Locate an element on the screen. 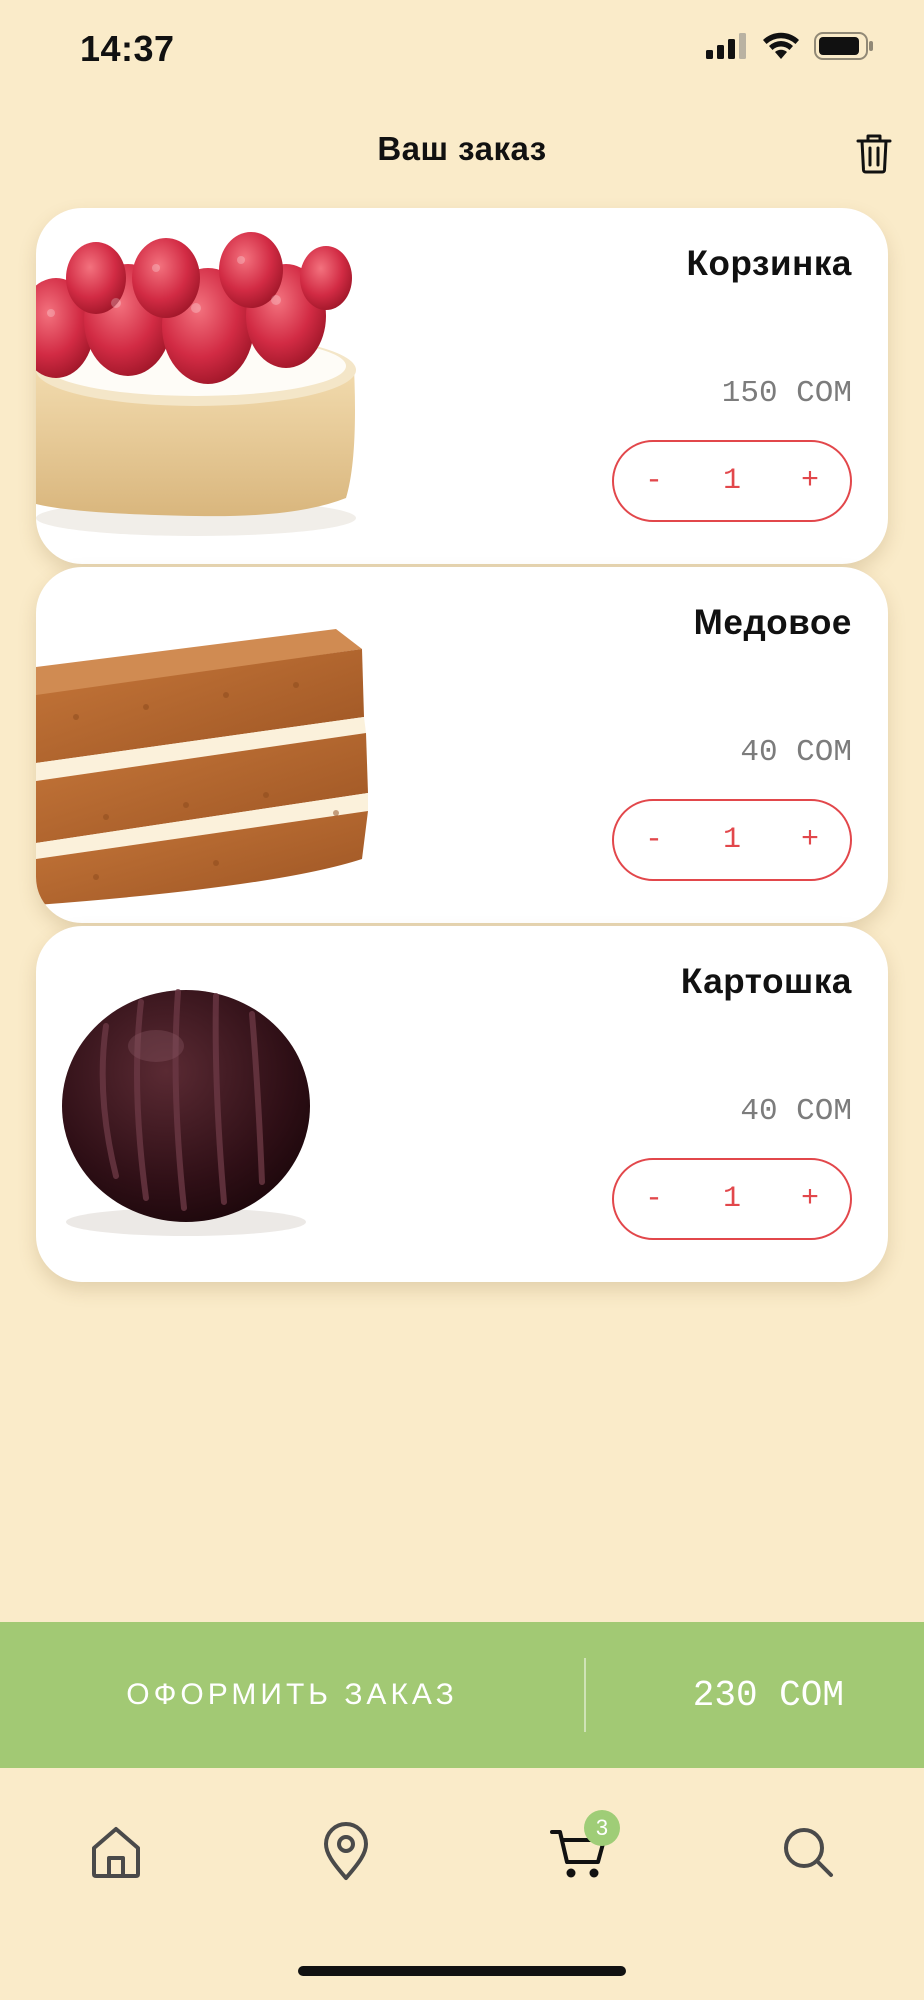  signal-icon is located at coordinates (726, 46).